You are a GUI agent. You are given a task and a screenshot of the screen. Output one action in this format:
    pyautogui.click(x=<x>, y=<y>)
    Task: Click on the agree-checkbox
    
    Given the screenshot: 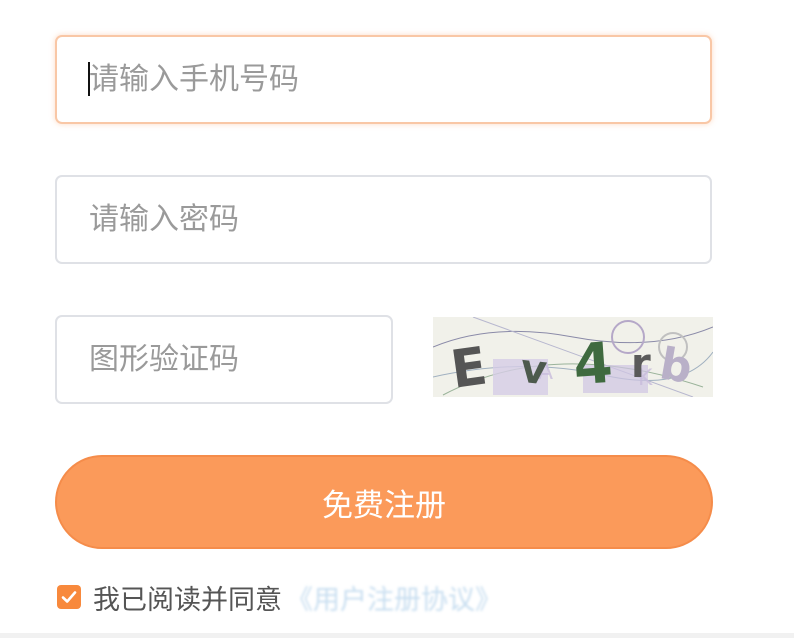 What is the action you would take?
    pyautogui.click(x=69, y=597)
    